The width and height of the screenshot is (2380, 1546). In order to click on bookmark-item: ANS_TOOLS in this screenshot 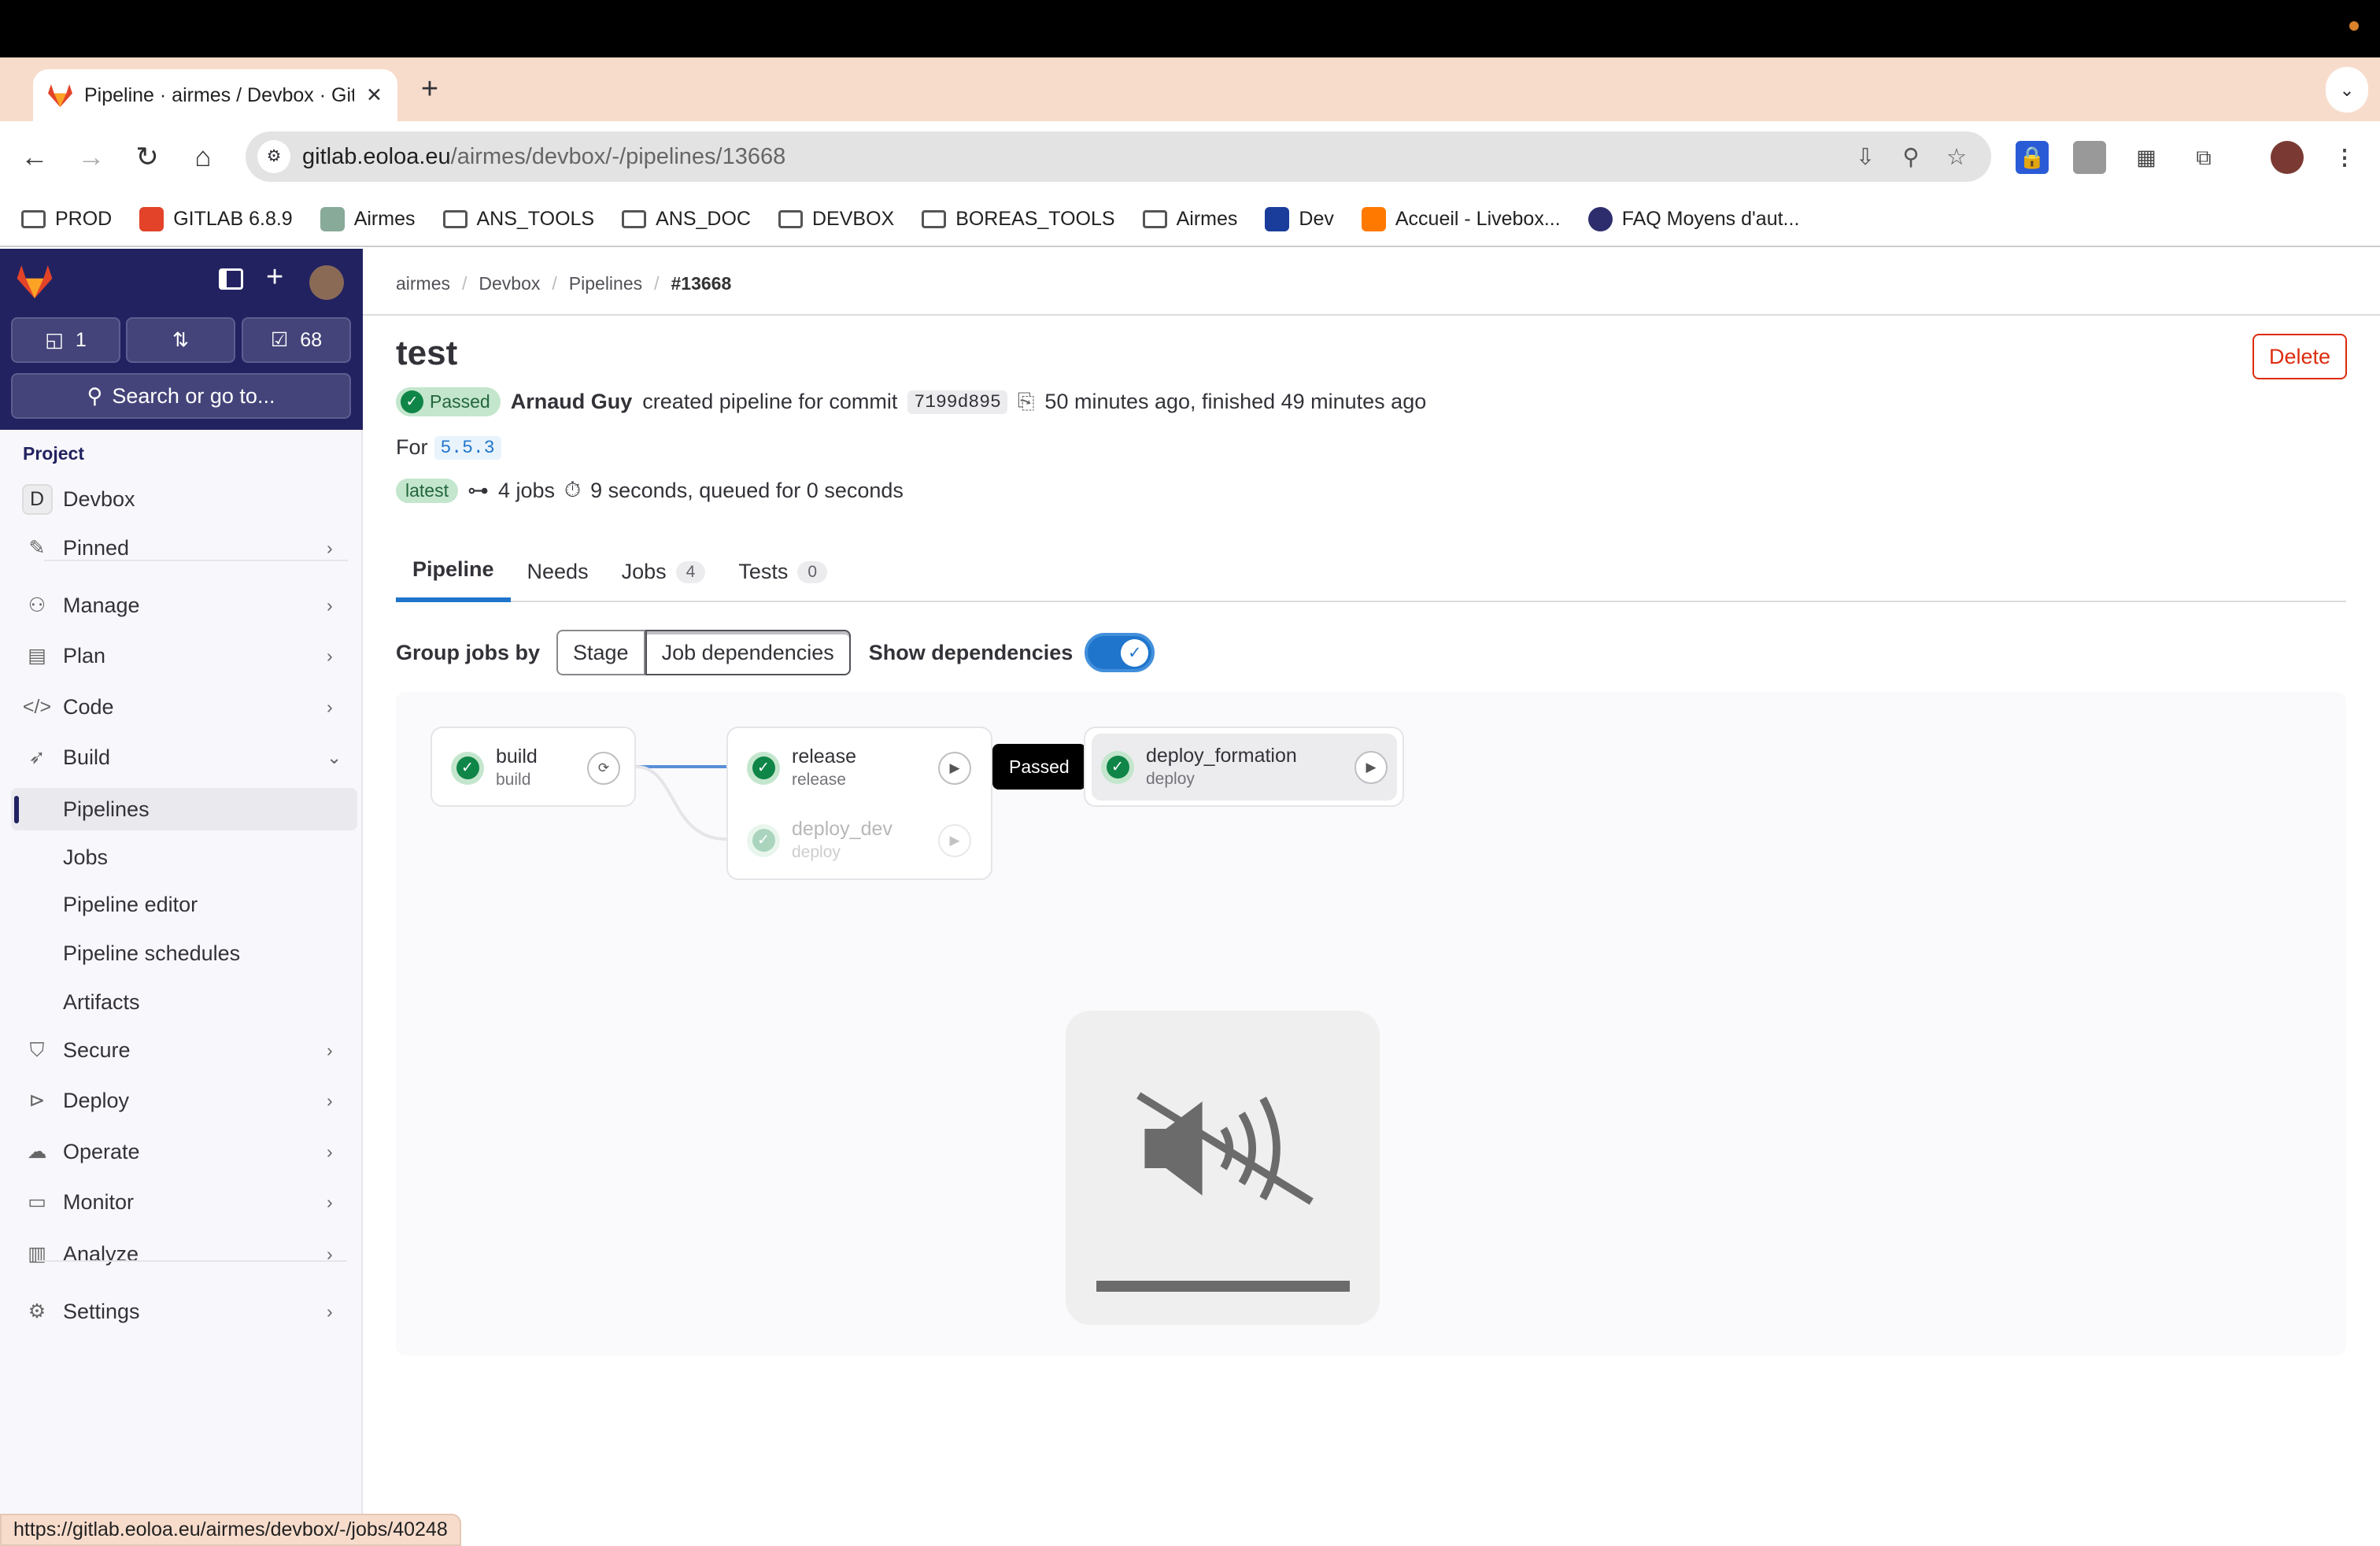, I will do `click(518, 220)`.